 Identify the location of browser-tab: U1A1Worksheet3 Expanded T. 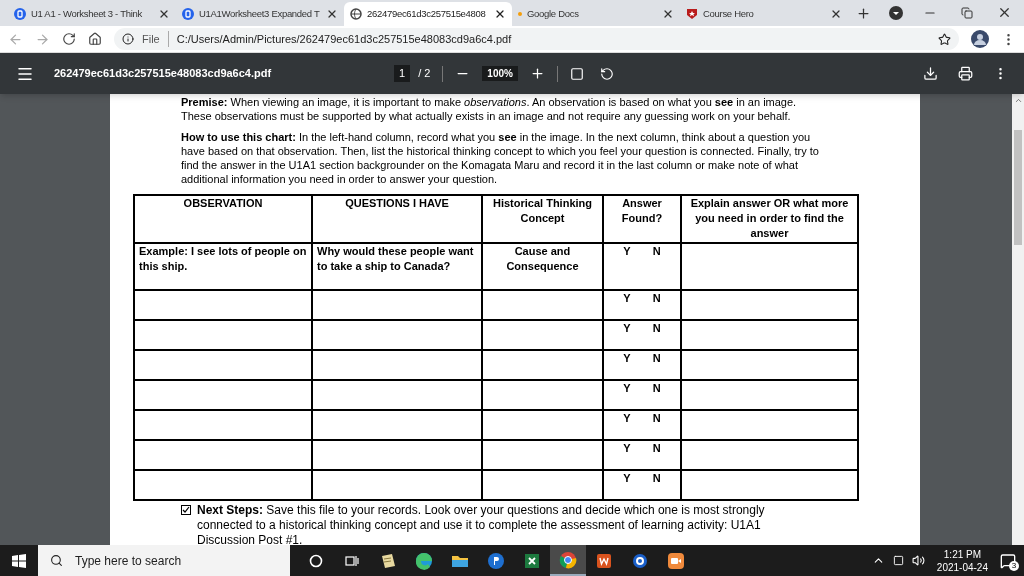
(260, 14).